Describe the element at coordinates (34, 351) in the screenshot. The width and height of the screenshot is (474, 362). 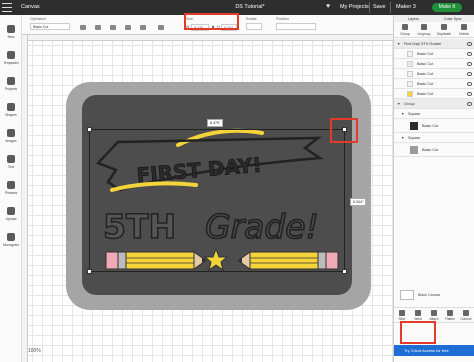
I see `zoom-level: 100%` at that location.